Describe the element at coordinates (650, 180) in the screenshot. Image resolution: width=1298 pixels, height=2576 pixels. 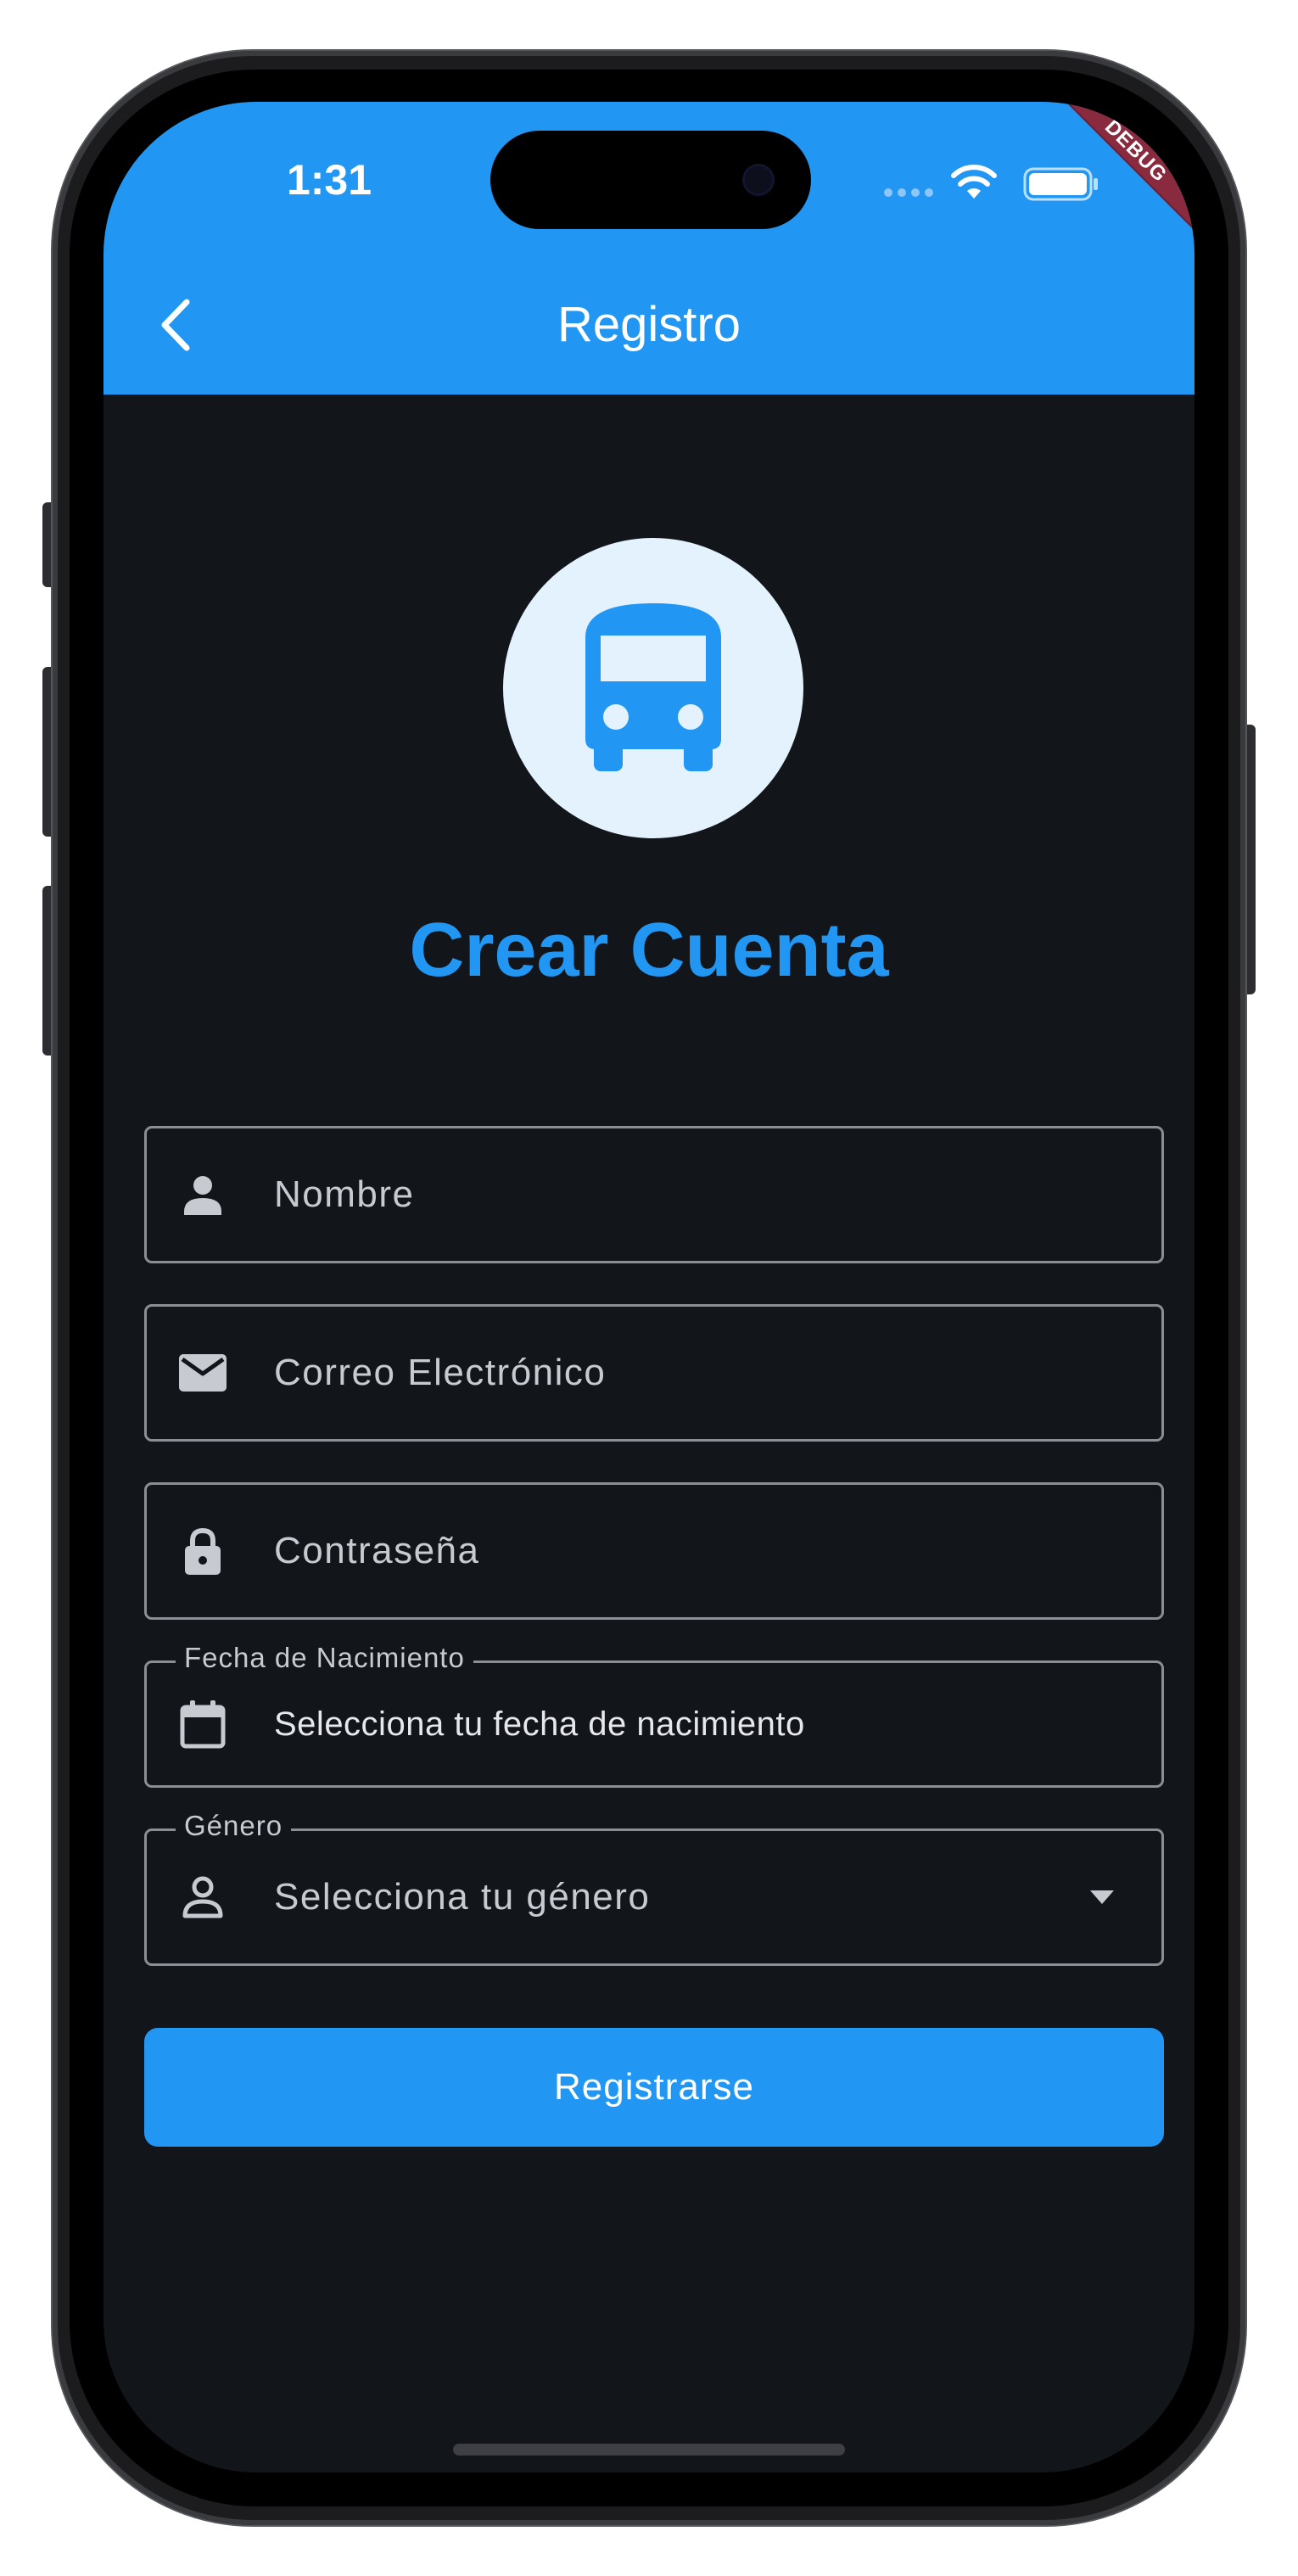
I see `dynamic-island` at that location.